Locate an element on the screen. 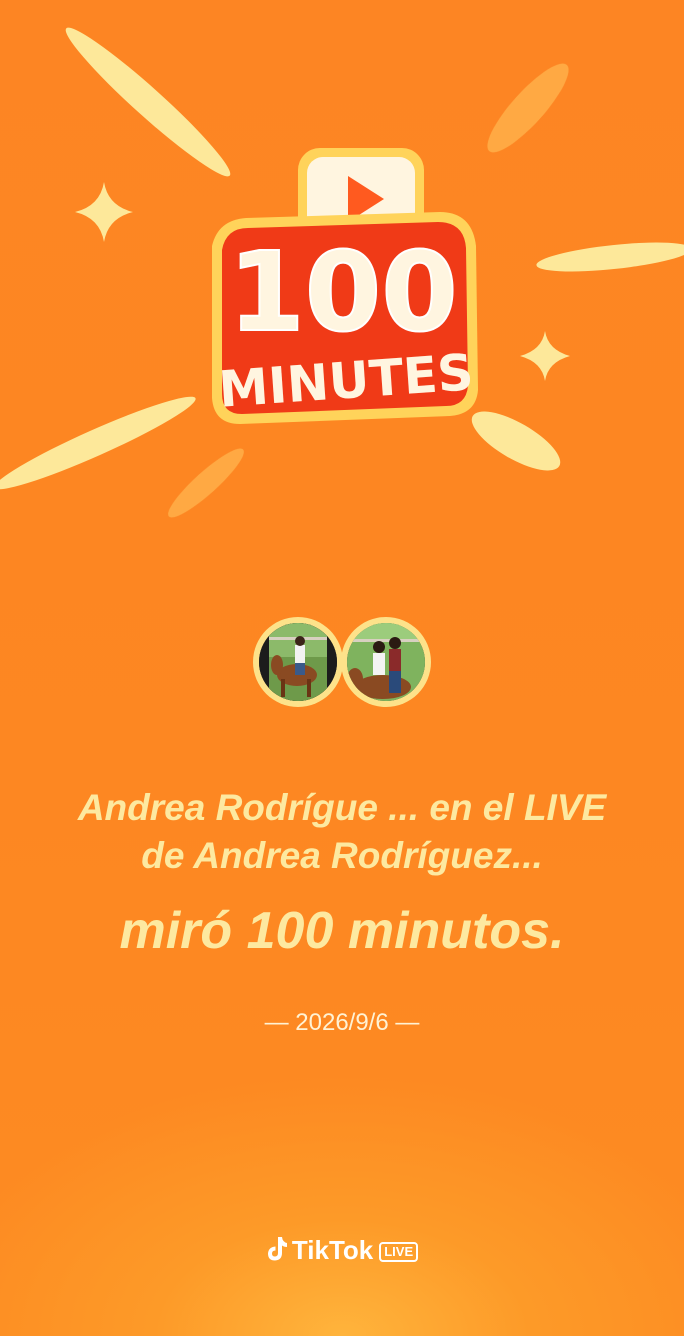 The image size is (684, 1336). live-tag: LIVE is located at coordinates (399, 1252).